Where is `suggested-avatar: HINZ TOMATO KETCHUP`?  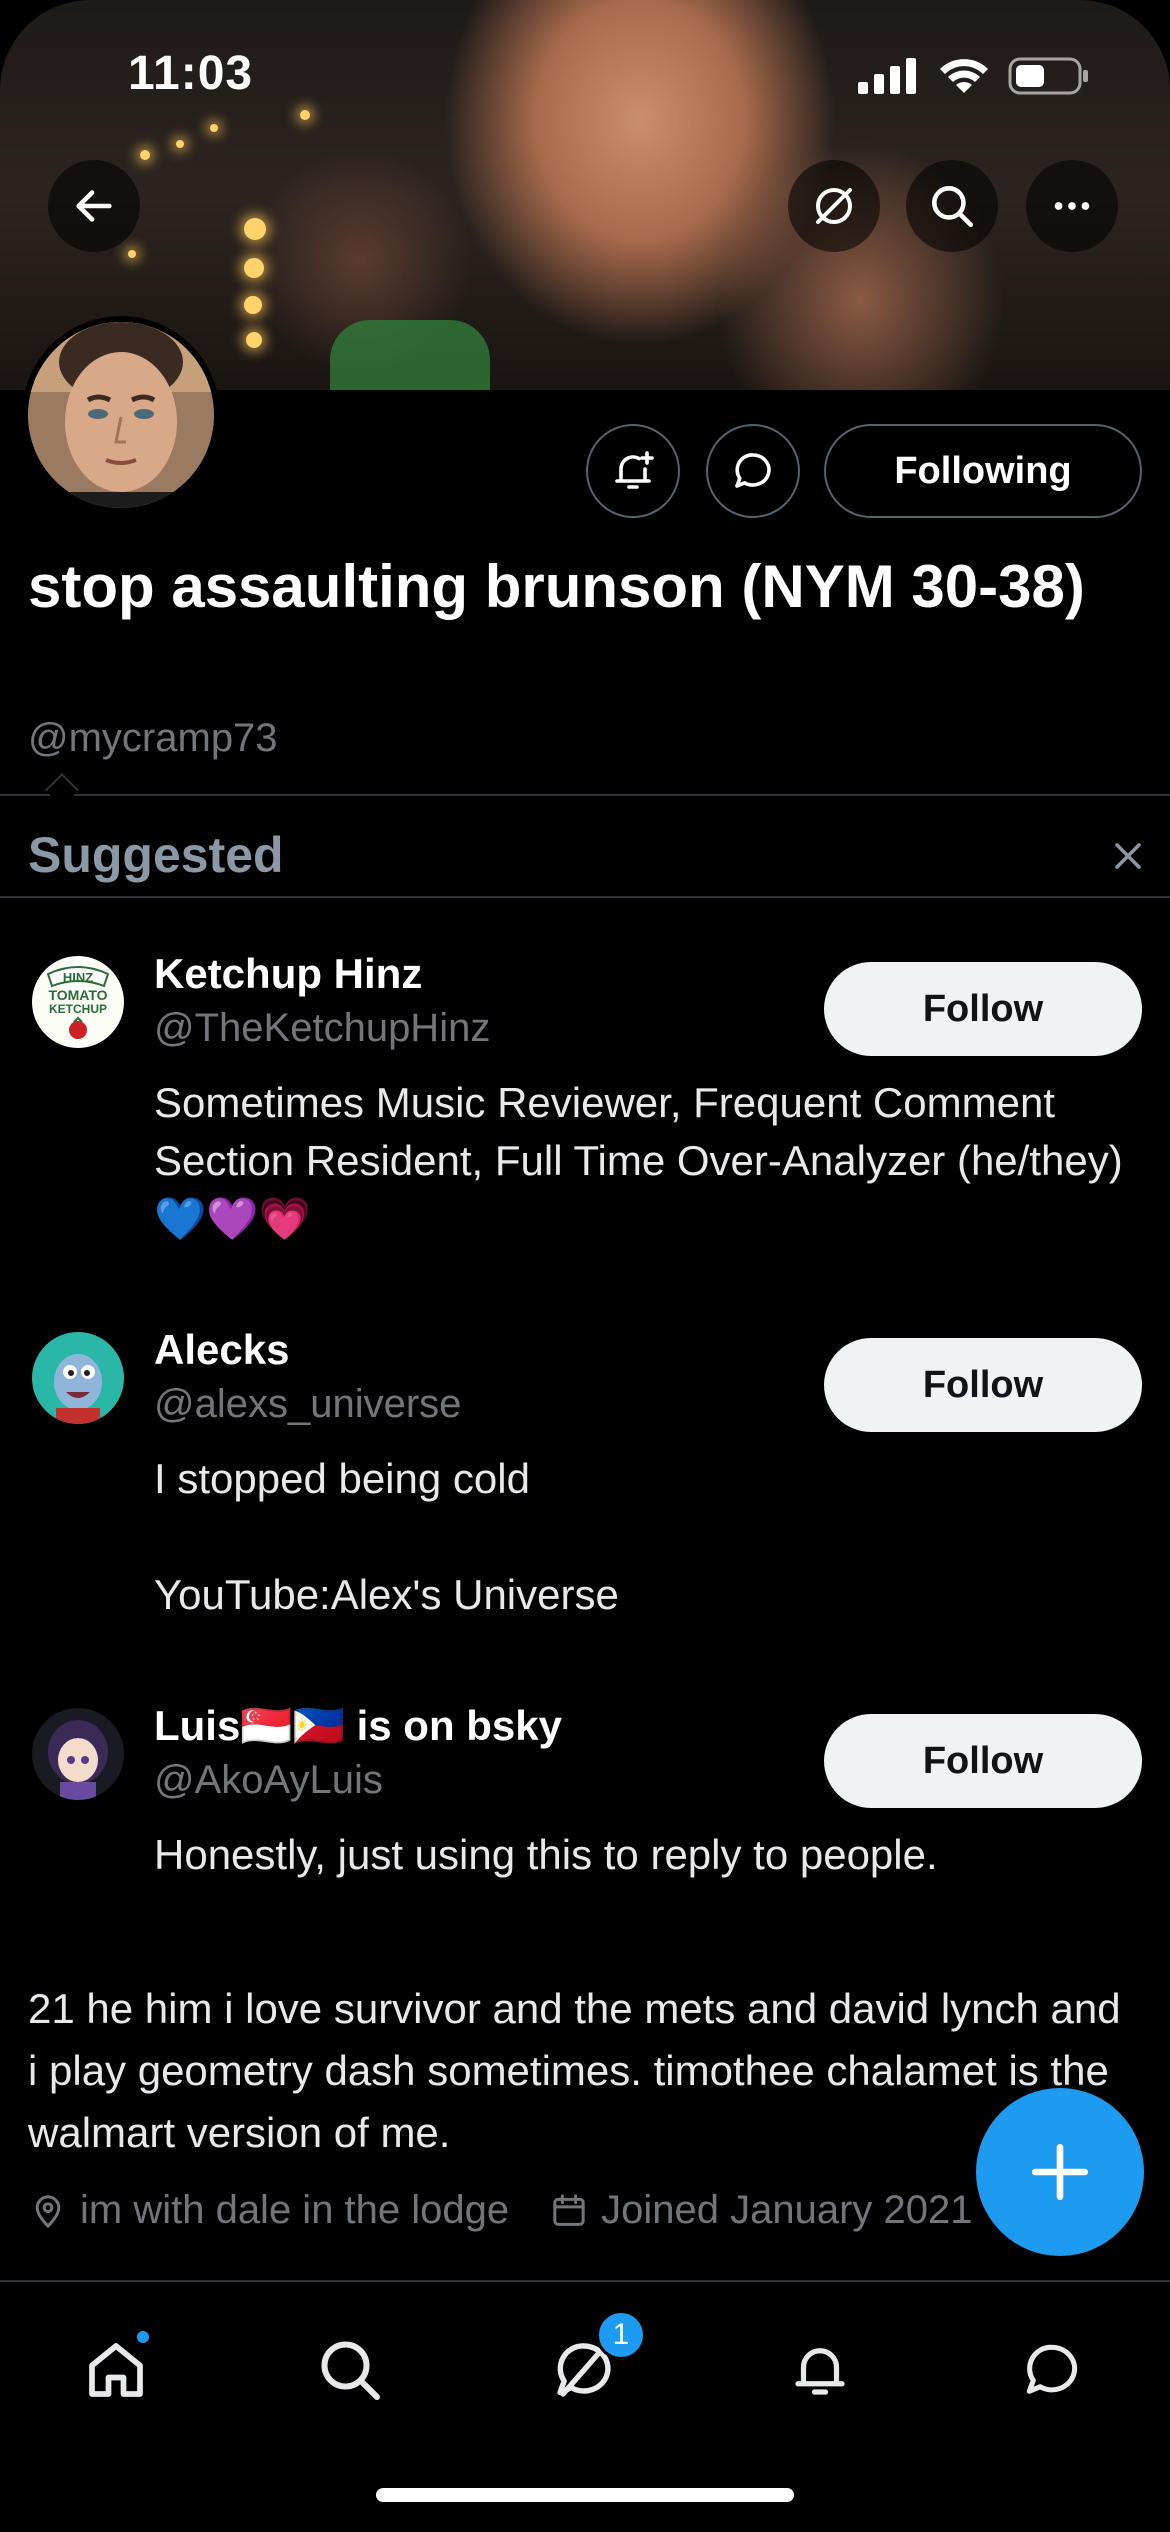
suggested-avatar: HINZ TOMATO KETCHUP is located at coordinates (78, 1002).